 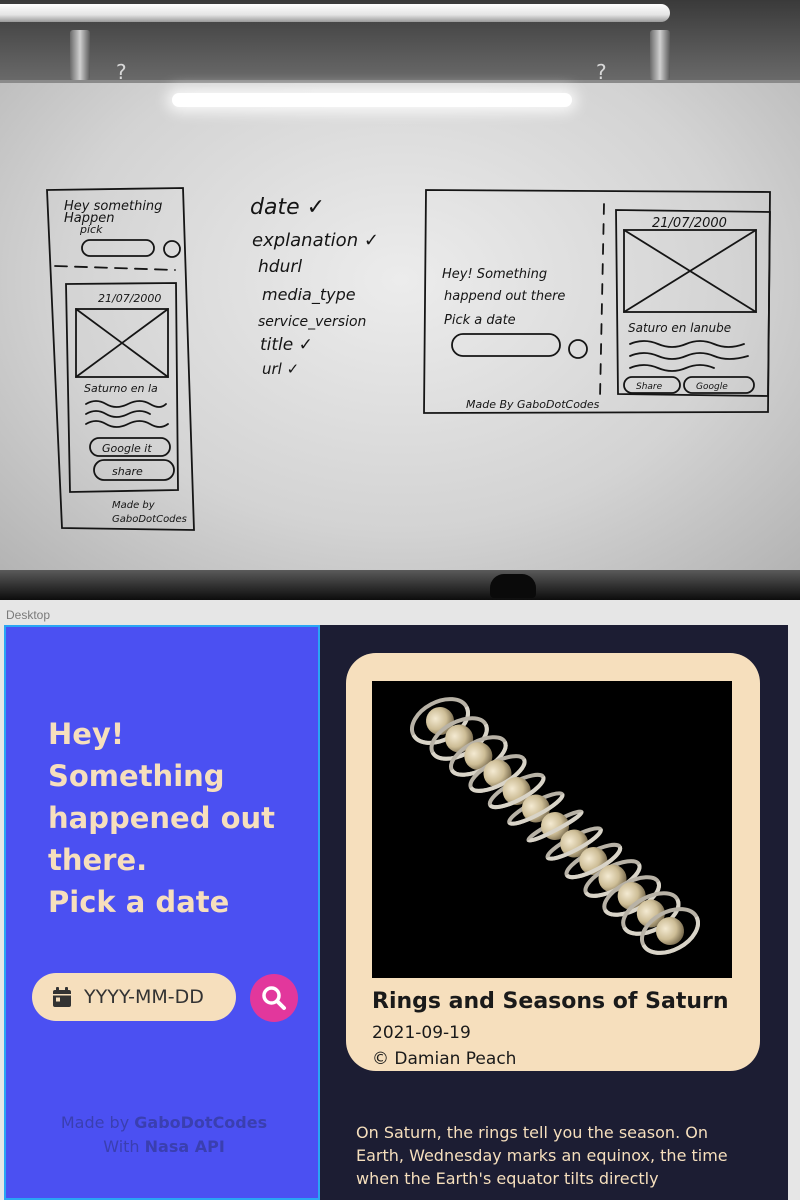 I want to click on apod-image, so click(x=552, y=829).